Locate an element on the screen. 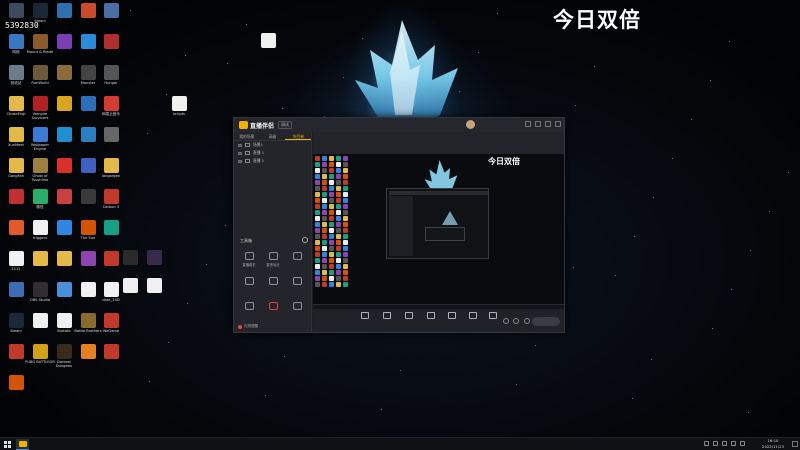  desktop-icon-label: langorgen is located at coordinates (111, 176).